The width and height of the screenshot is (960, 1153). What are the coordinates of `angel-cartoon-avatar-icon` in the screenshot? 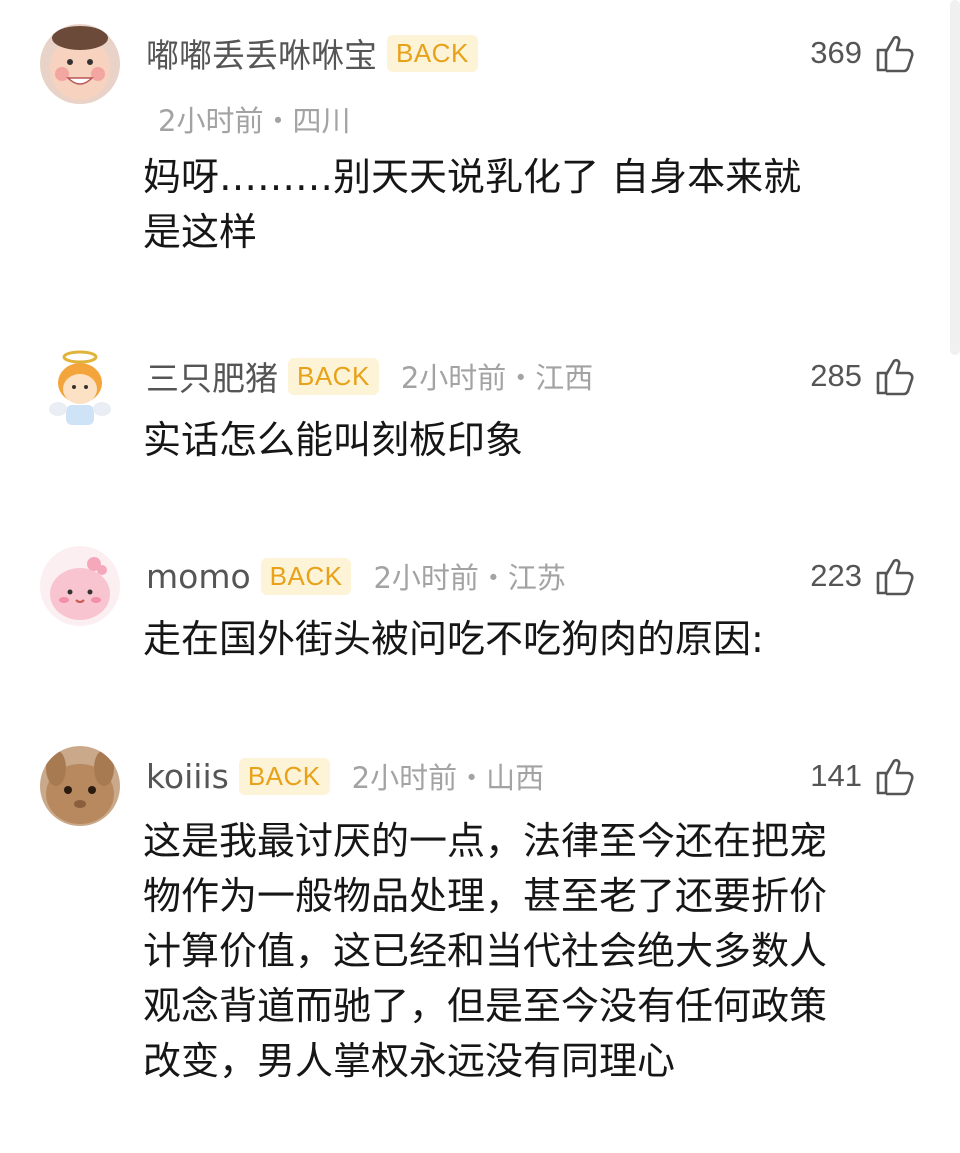 It's located at (80, 387).